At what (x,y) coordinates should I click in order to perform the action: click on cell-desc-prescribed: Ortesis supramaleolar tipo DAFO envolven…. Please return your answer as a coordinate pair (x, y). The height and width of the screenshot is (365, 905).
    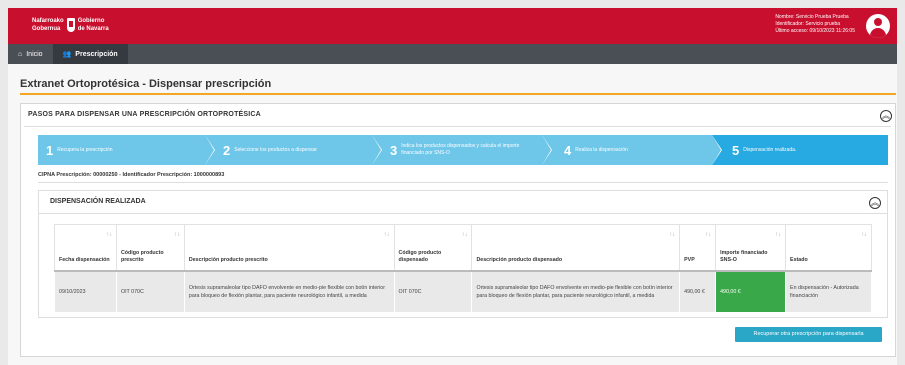
    Looking at the image, I should click on (289, 291).